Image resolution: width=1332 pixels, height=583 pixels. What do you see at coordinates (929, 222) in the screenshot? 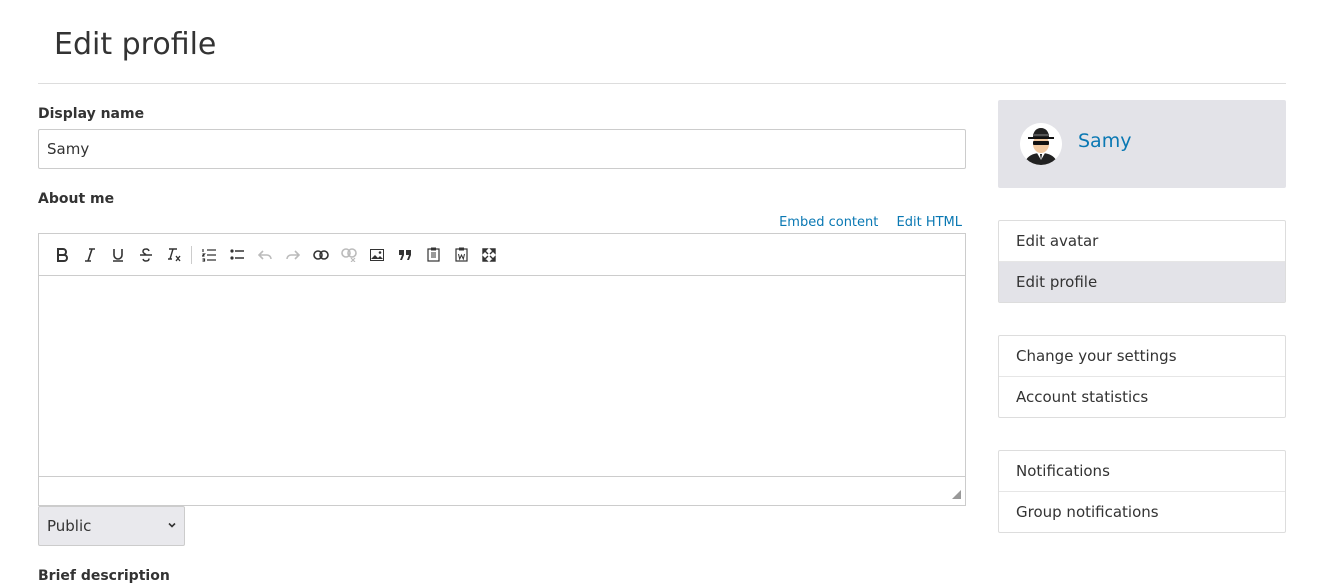
I see `edit-html-link: Edit HTML` at bounding box center [929, 222].